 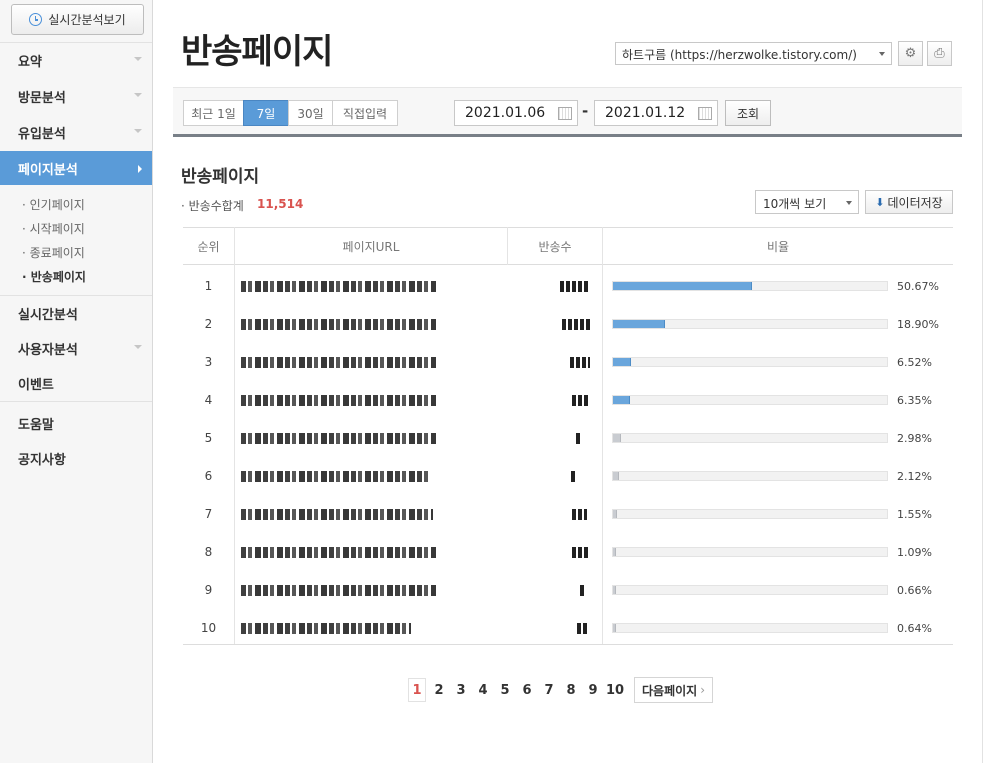 I want to click on row-rank: 7, so click(x=208, y=514).